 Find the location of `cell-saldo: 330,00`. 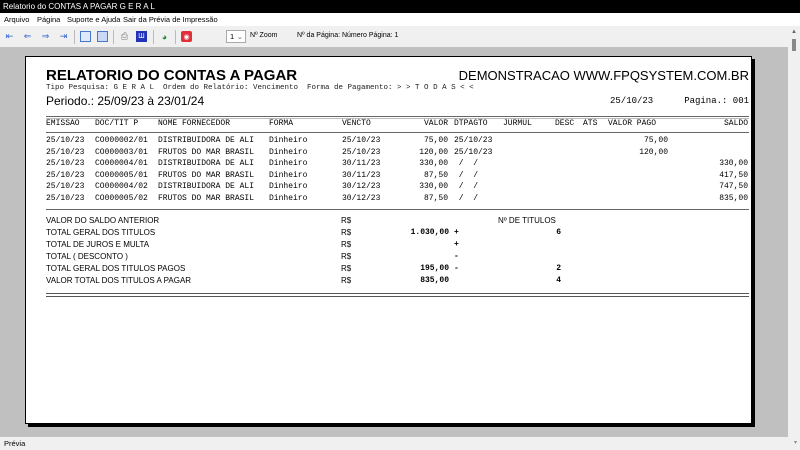

cell-saldo: 330,00 is located at coordinates (733, 164).